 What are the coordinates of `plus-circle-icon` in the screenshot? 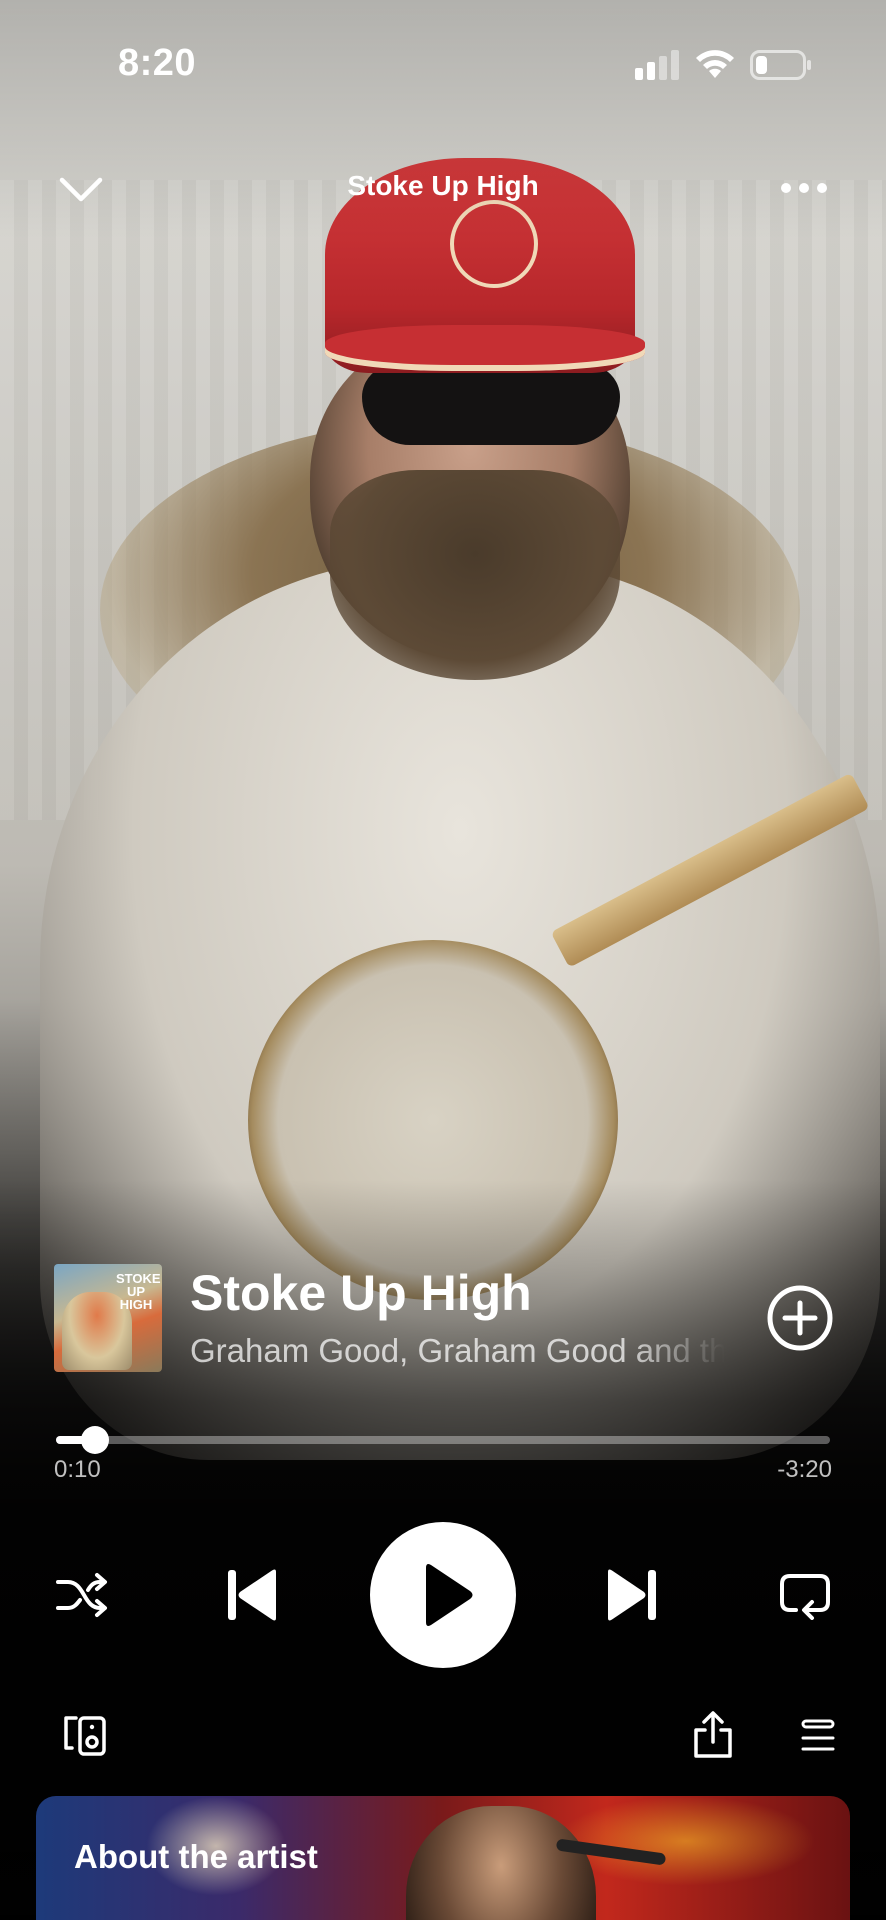 It's located at (800, 1318).